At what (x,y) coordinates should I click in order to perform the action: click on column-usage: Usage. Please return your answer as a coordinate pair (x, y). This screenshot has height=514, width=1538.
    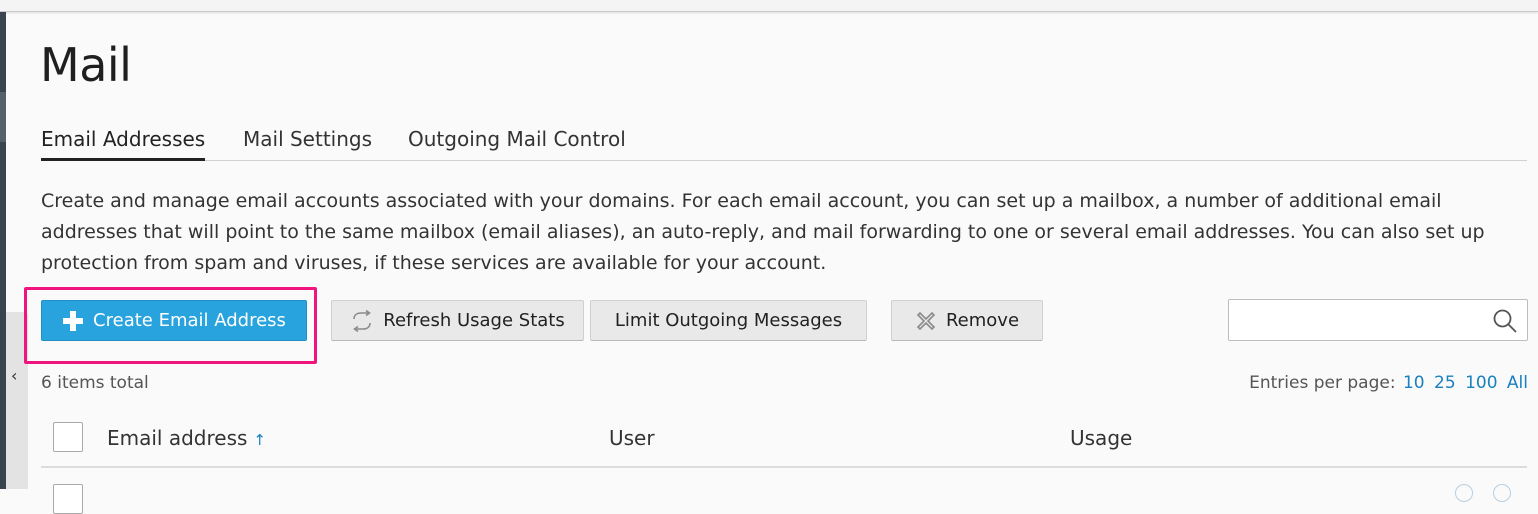
    Looking at the image, I should click on (1101, 438).